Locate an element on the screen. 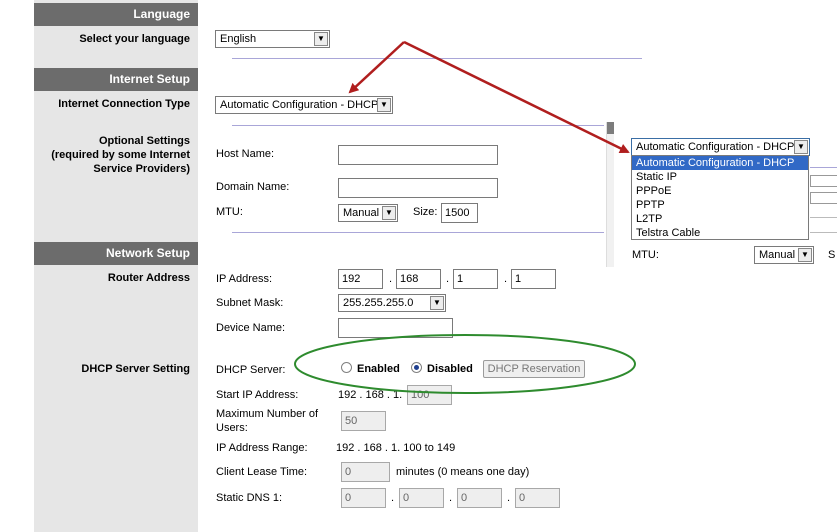  red-arrow-to-select is located at coordinates (376, 67).